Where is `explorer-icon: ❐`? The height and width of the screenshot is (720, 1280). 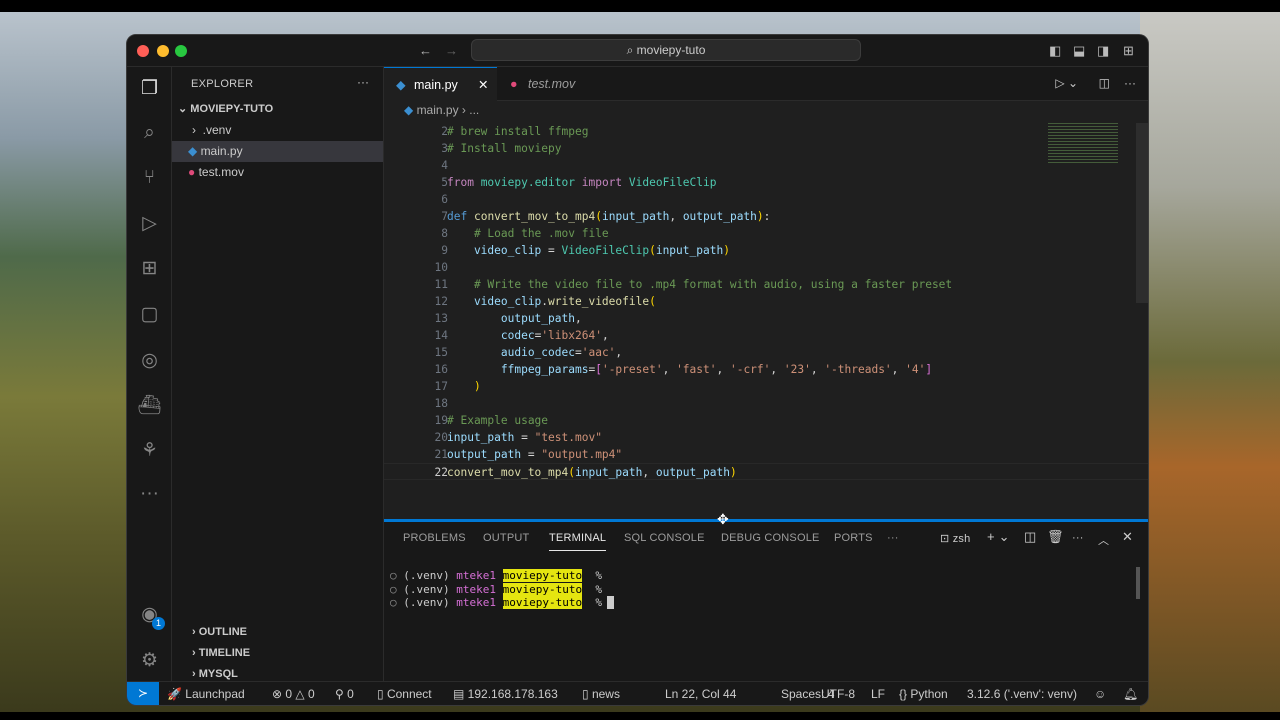
explorer-icon: ❐ is located at coordinates (149, 88).